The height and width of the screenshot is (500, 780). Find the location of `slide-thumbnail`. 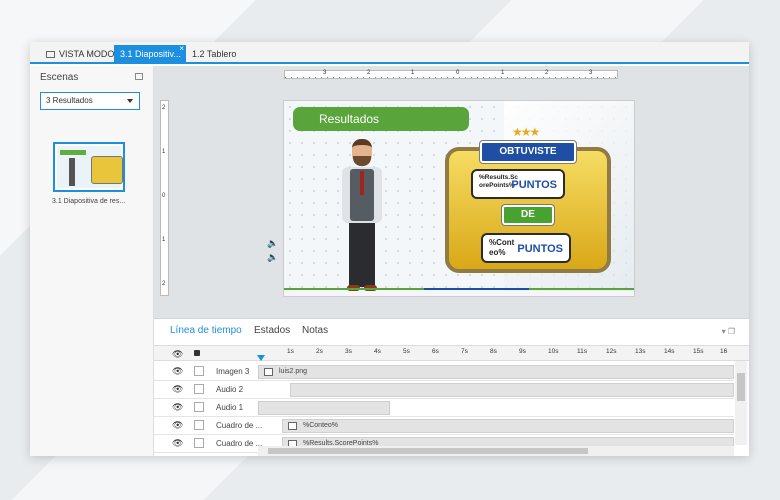

slide-thumbnail is located at coordinates (89, 167).